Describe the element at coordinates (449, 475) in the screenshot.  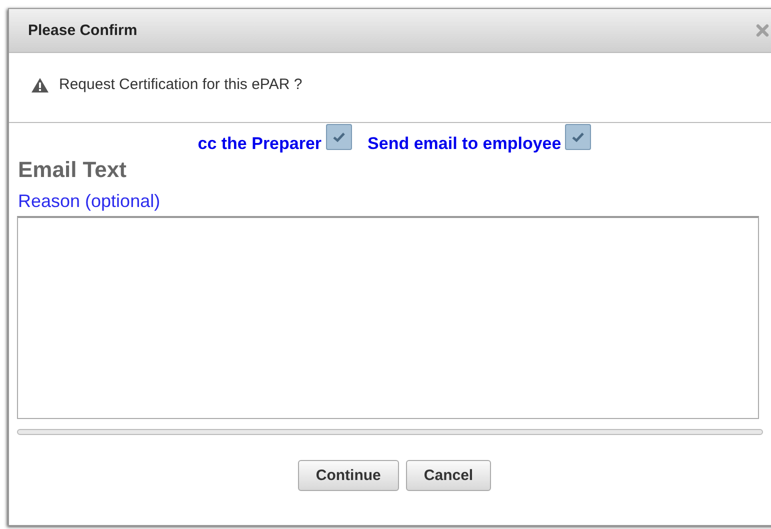
I see `cancel-button: Cancel` at that location.